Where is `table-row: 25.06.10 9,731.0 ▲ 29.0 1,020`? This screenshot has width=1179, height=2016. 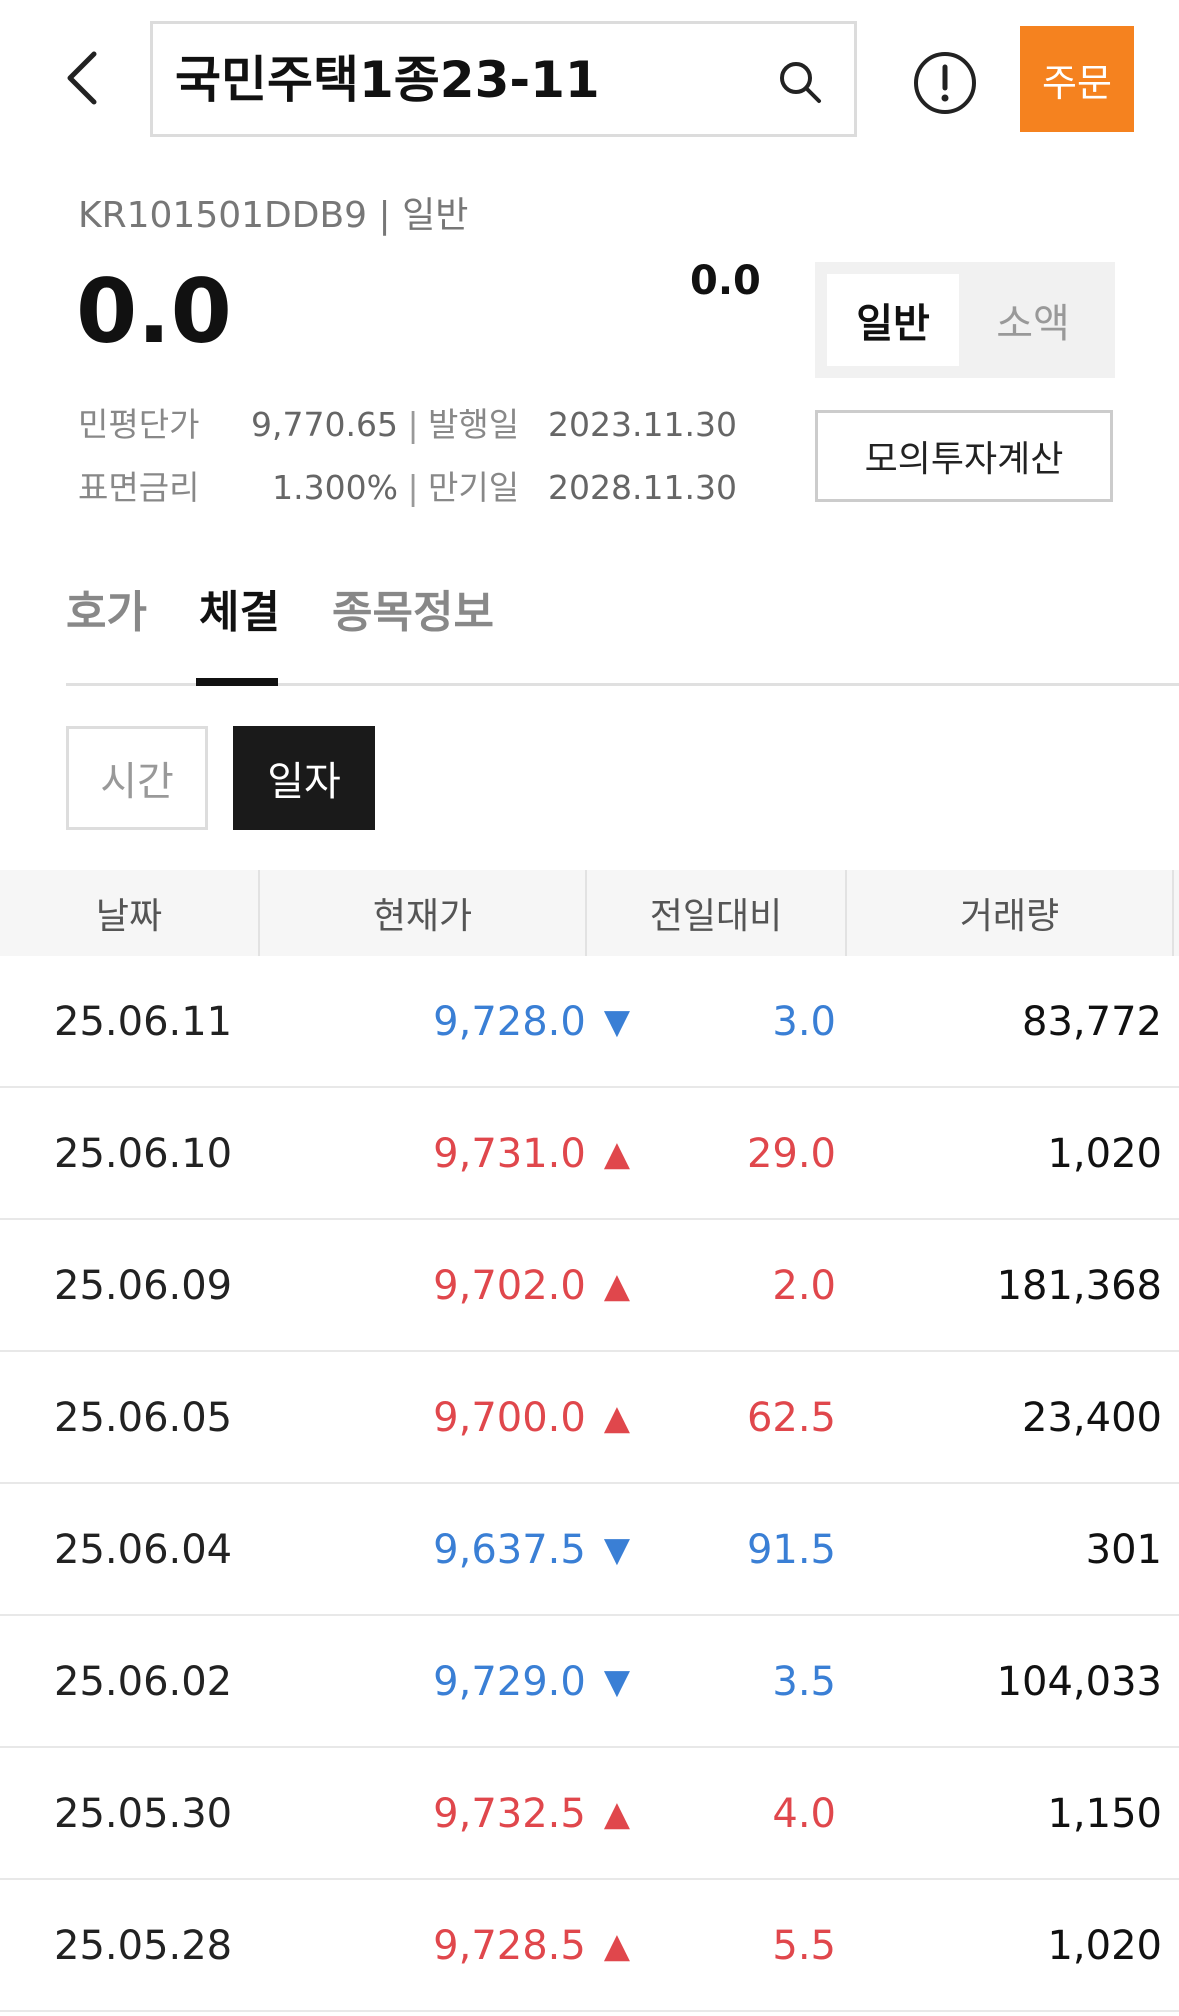
table-row: 25.06.10 9,731.0 ▲ 29.0 1,020 is located at coordinates (589, 1154).